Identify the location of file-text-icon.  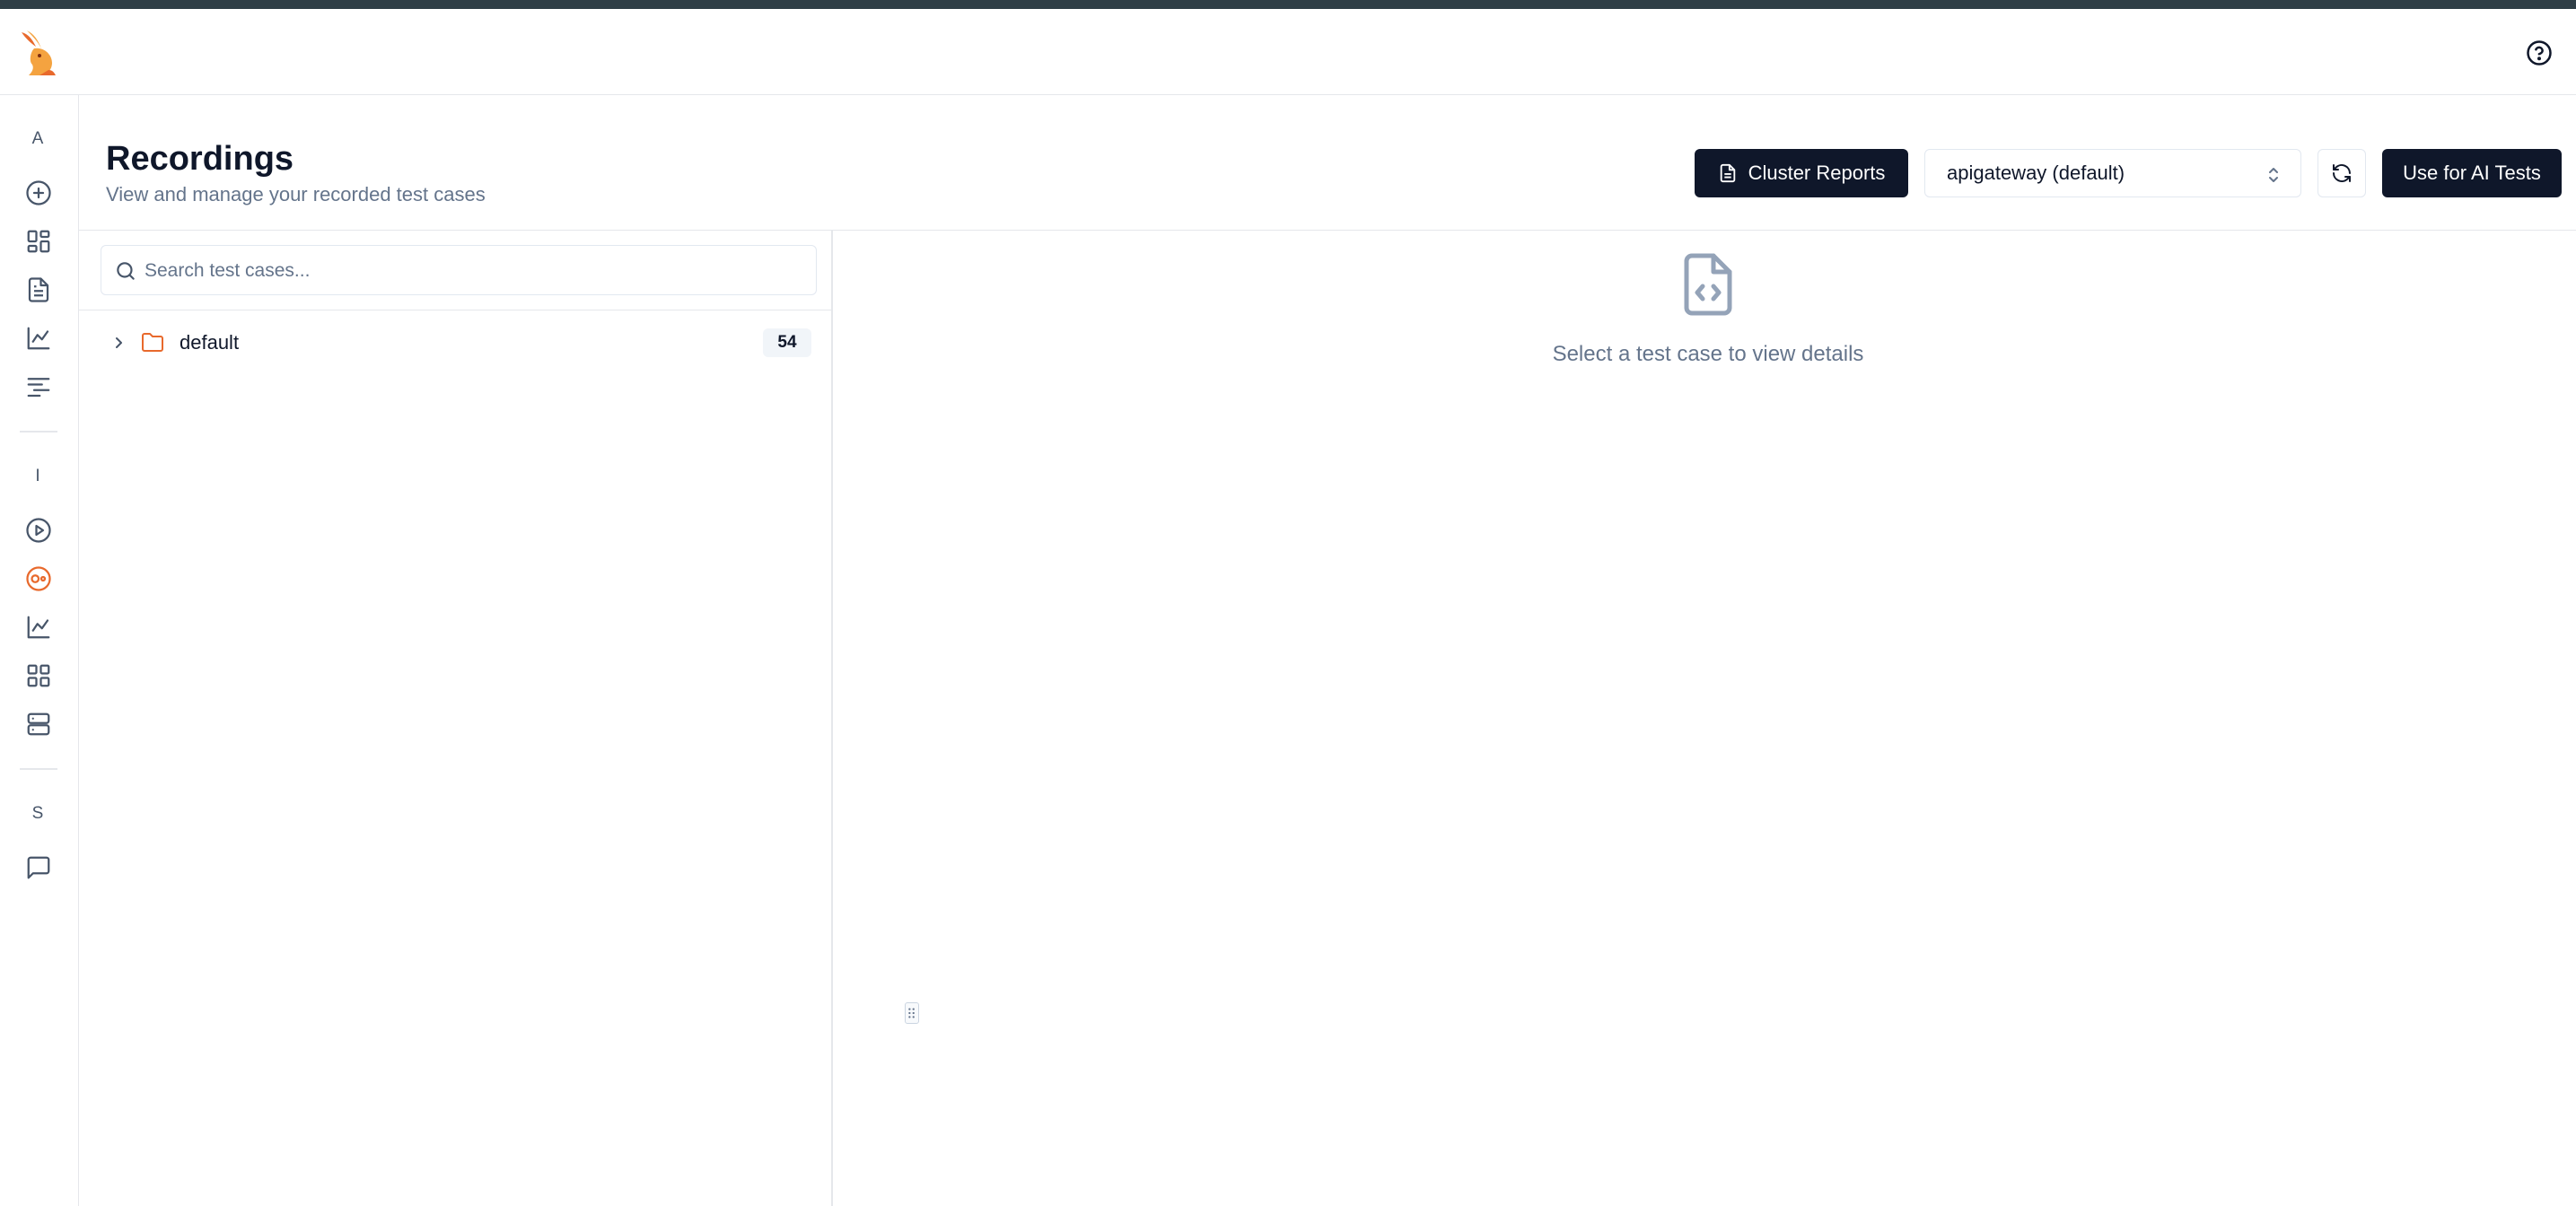
(1728, 173).